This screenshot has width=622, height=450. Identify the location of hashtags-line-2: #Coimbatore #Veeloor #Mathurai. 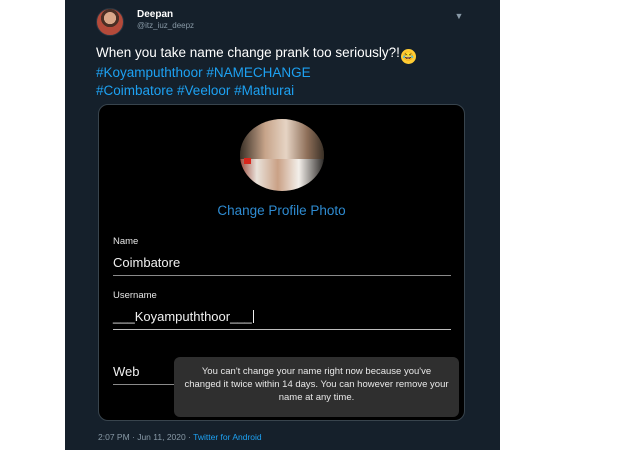
(195, 90).